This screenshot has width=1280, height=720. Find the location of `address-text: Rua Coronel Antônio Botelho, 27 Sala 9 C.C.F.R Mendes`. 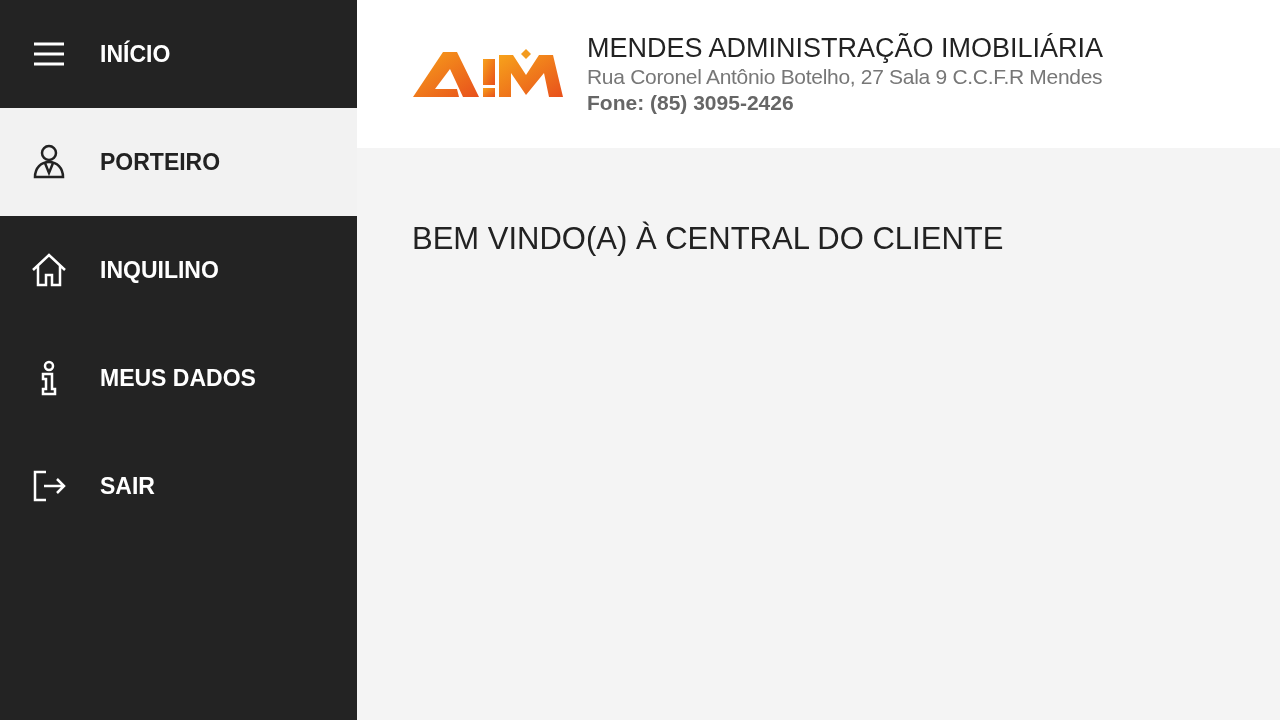

address-text: Rua Coronel Antônio Botelho, 27 Sala 9 C.C.F.R Mendes is located at coordinates (845, 77).